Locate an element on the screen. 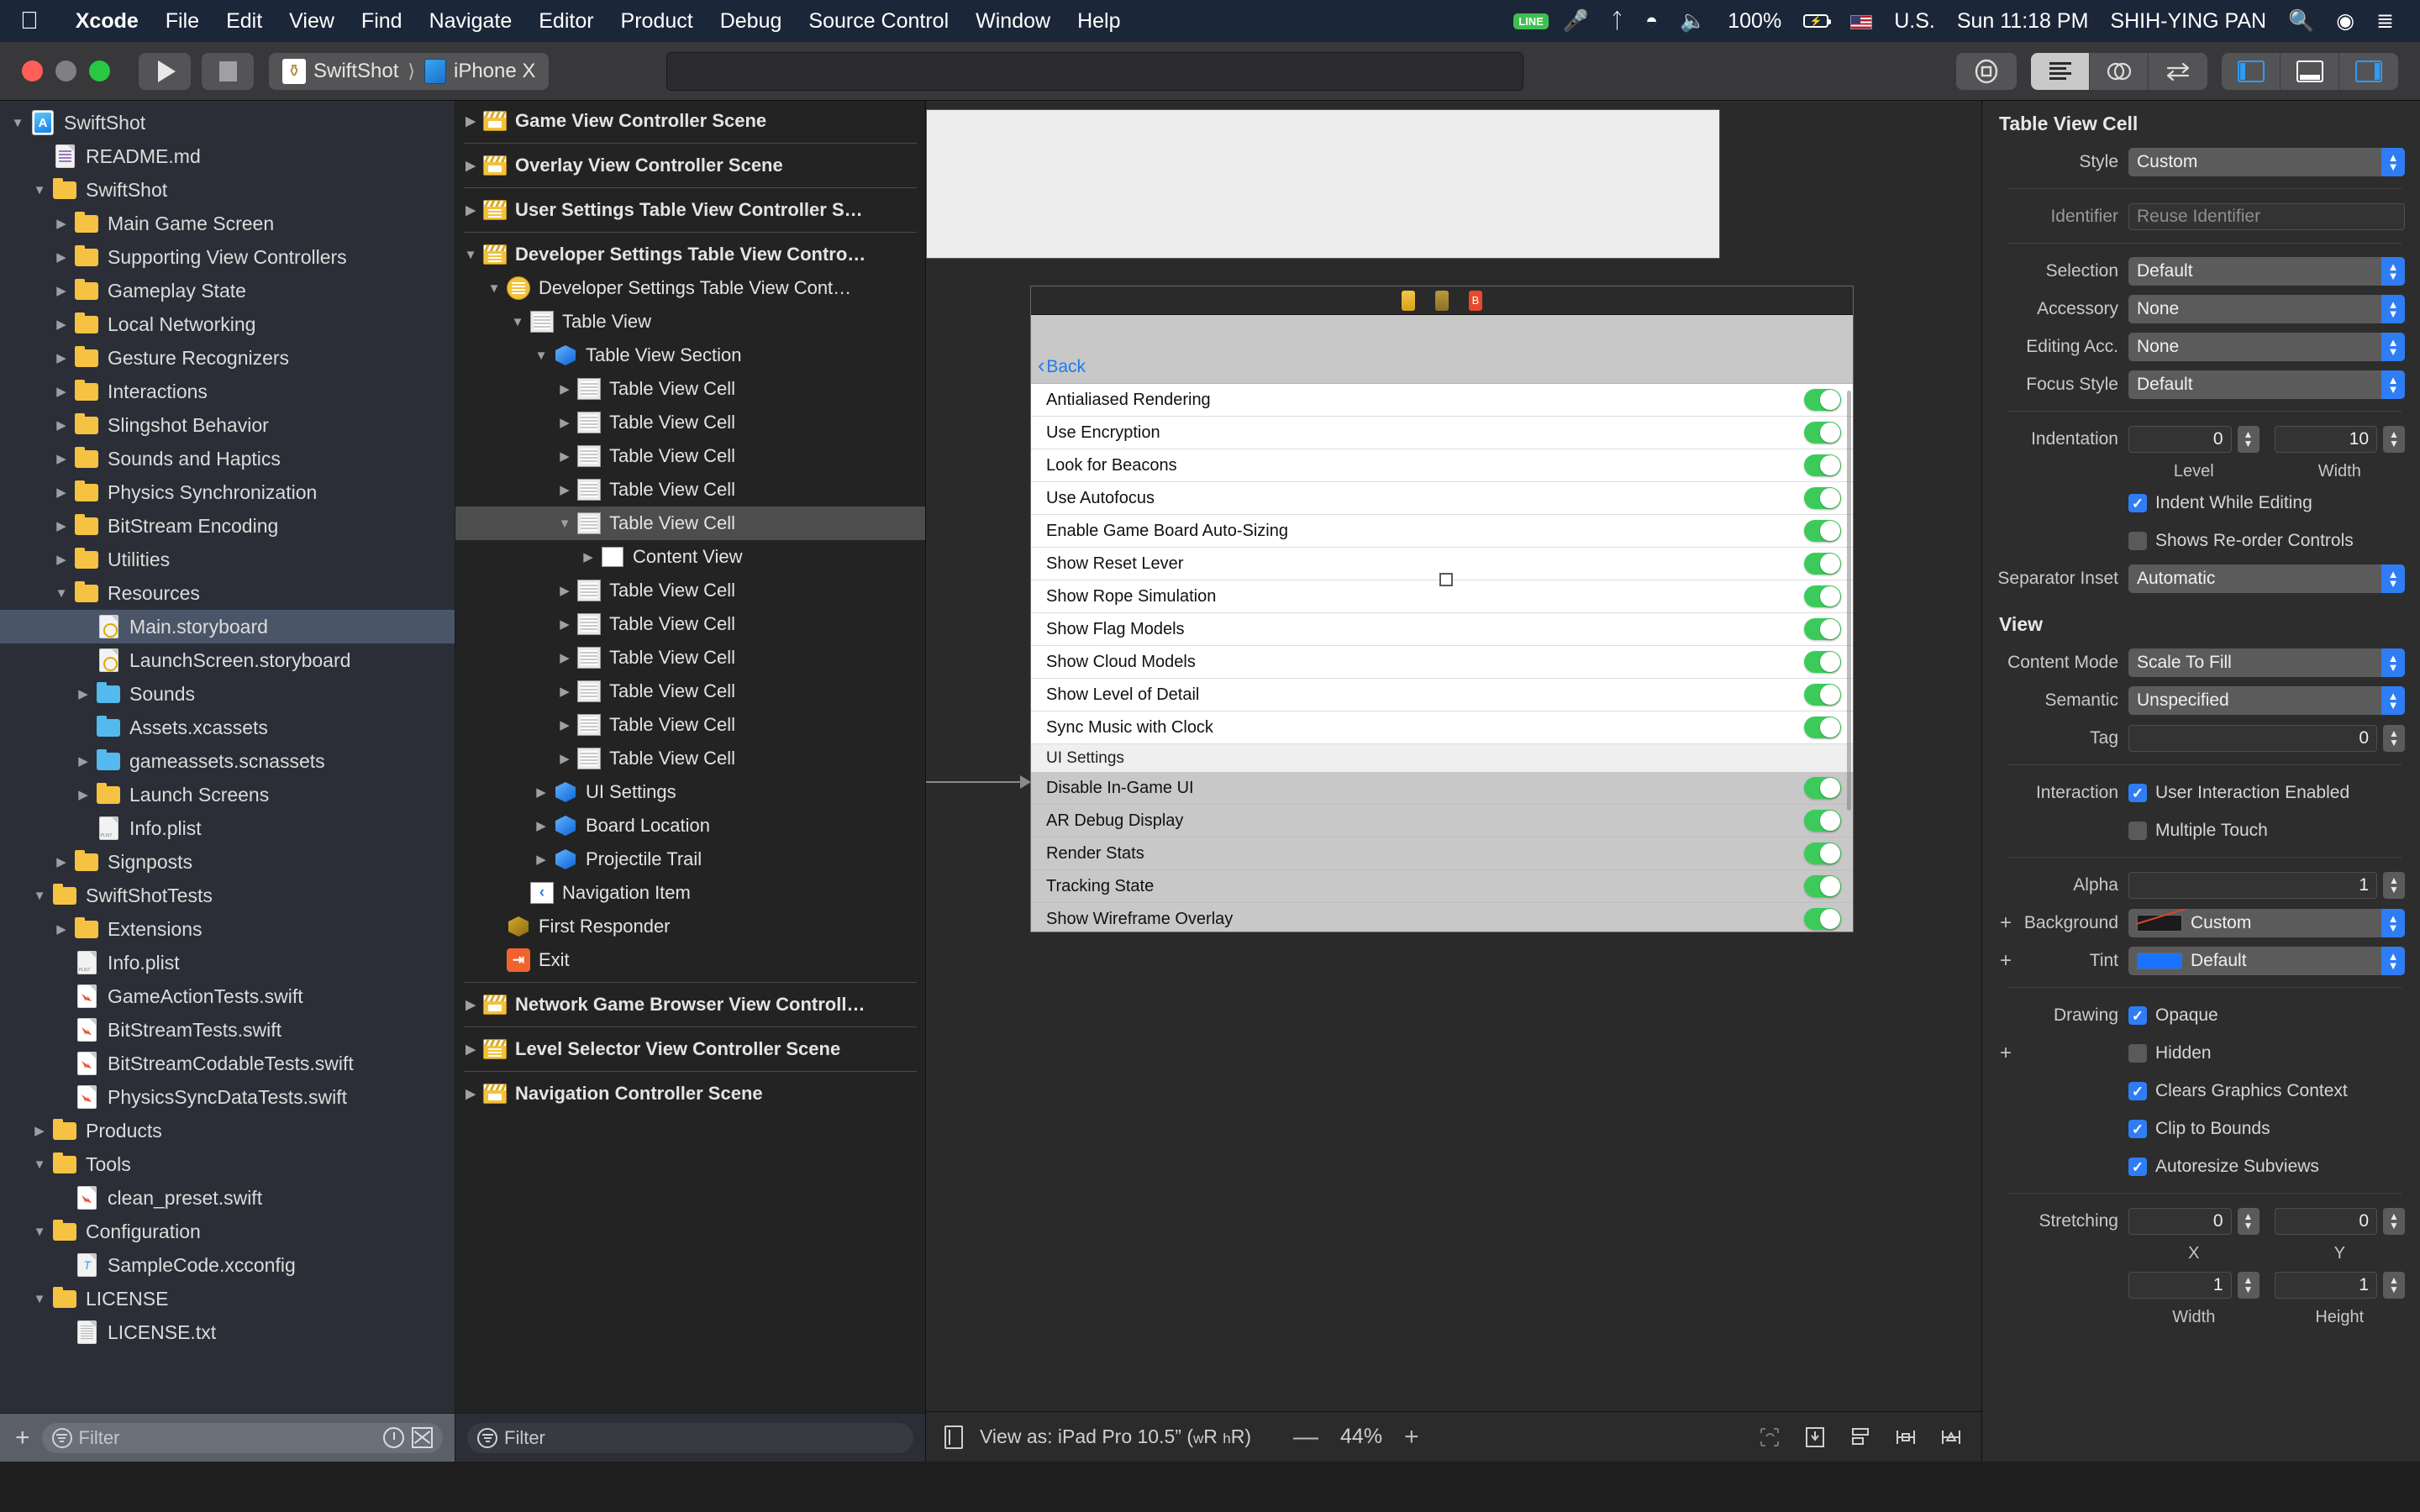  stretch-y-input: 0 is located at coordinates (2326, 1221).